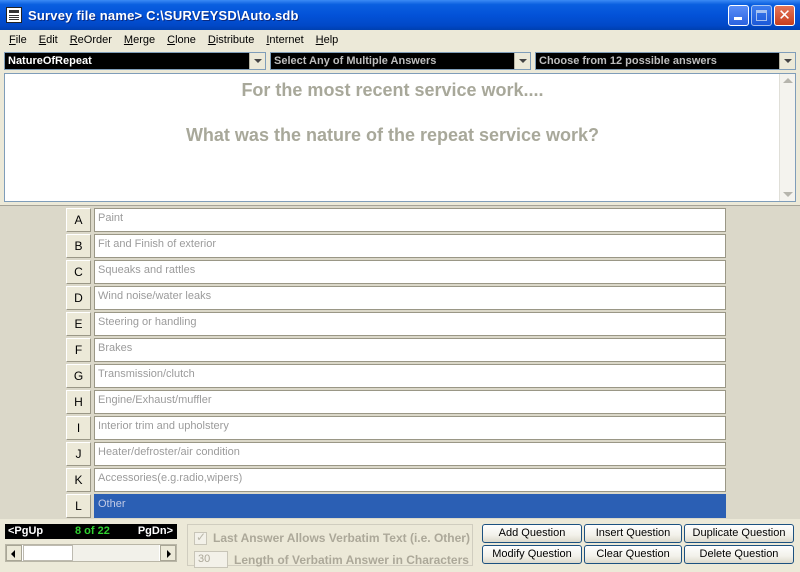  Describe the element at coordinates (181, 40) in the screenshot. I see `menu-clone: Clone` at that location.